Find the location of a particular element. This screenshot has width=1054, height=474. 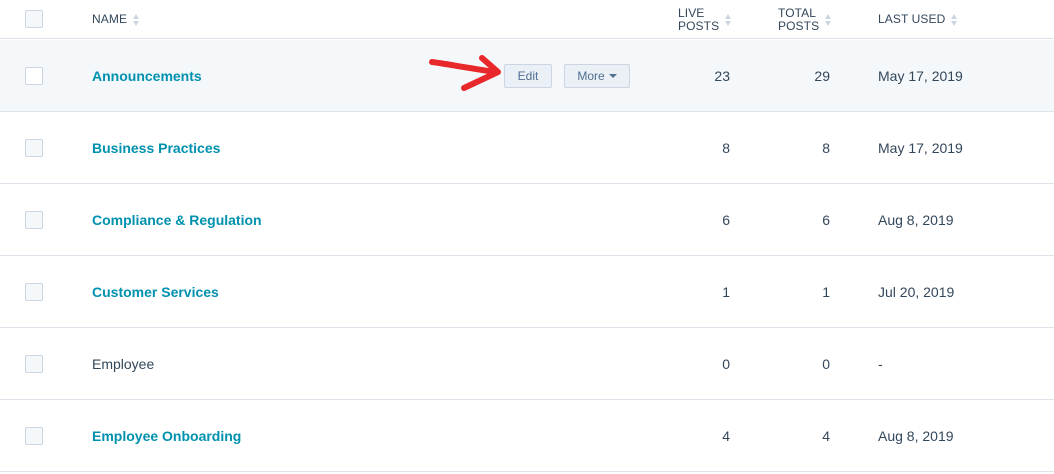

live-posts-count: 6 is located at coordinates (726, 219).